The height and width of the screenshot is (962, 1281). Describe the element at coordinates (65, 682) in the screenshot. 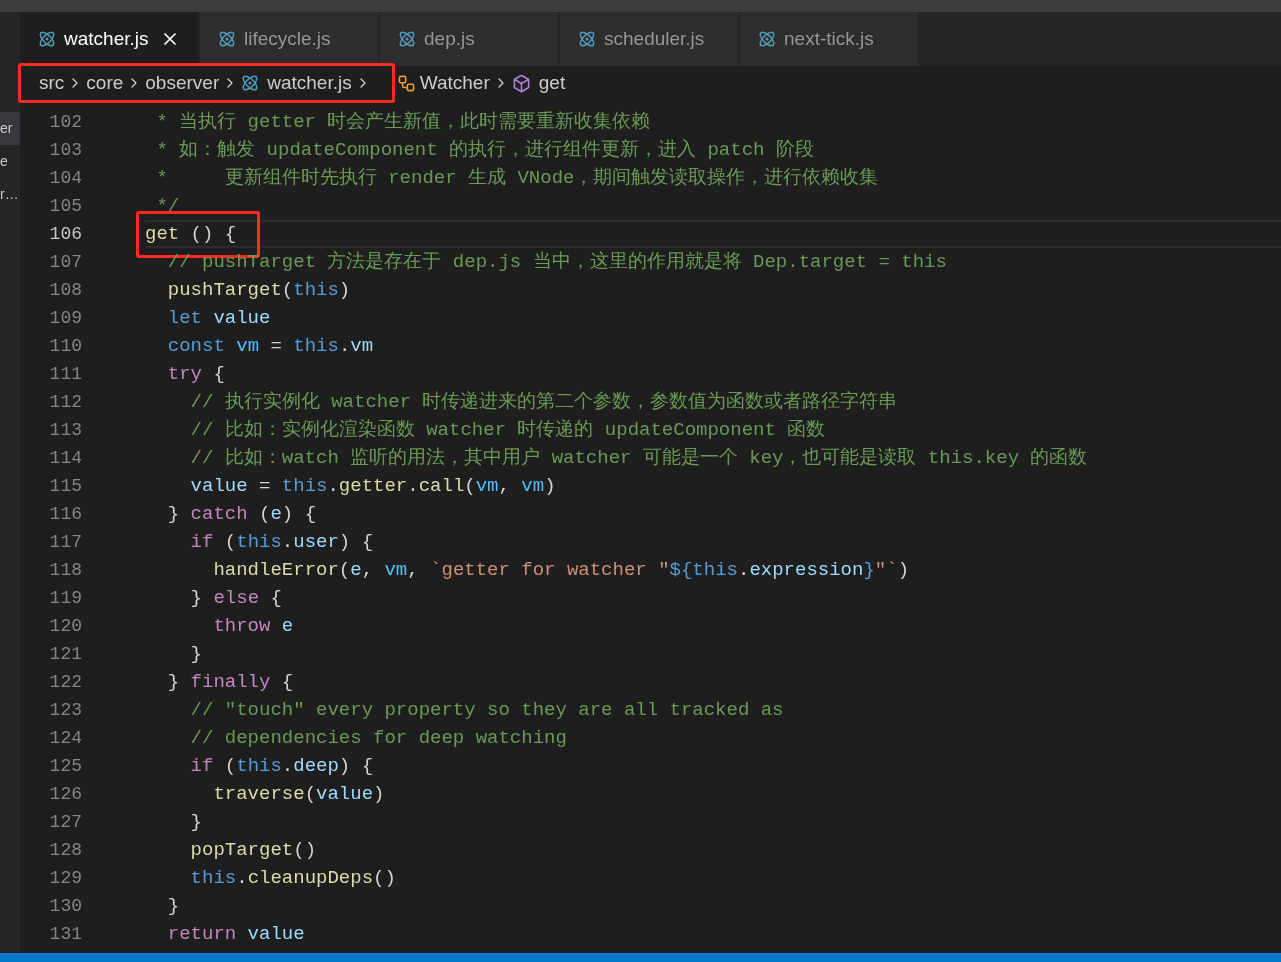

I see `line-number: 122` at that location.